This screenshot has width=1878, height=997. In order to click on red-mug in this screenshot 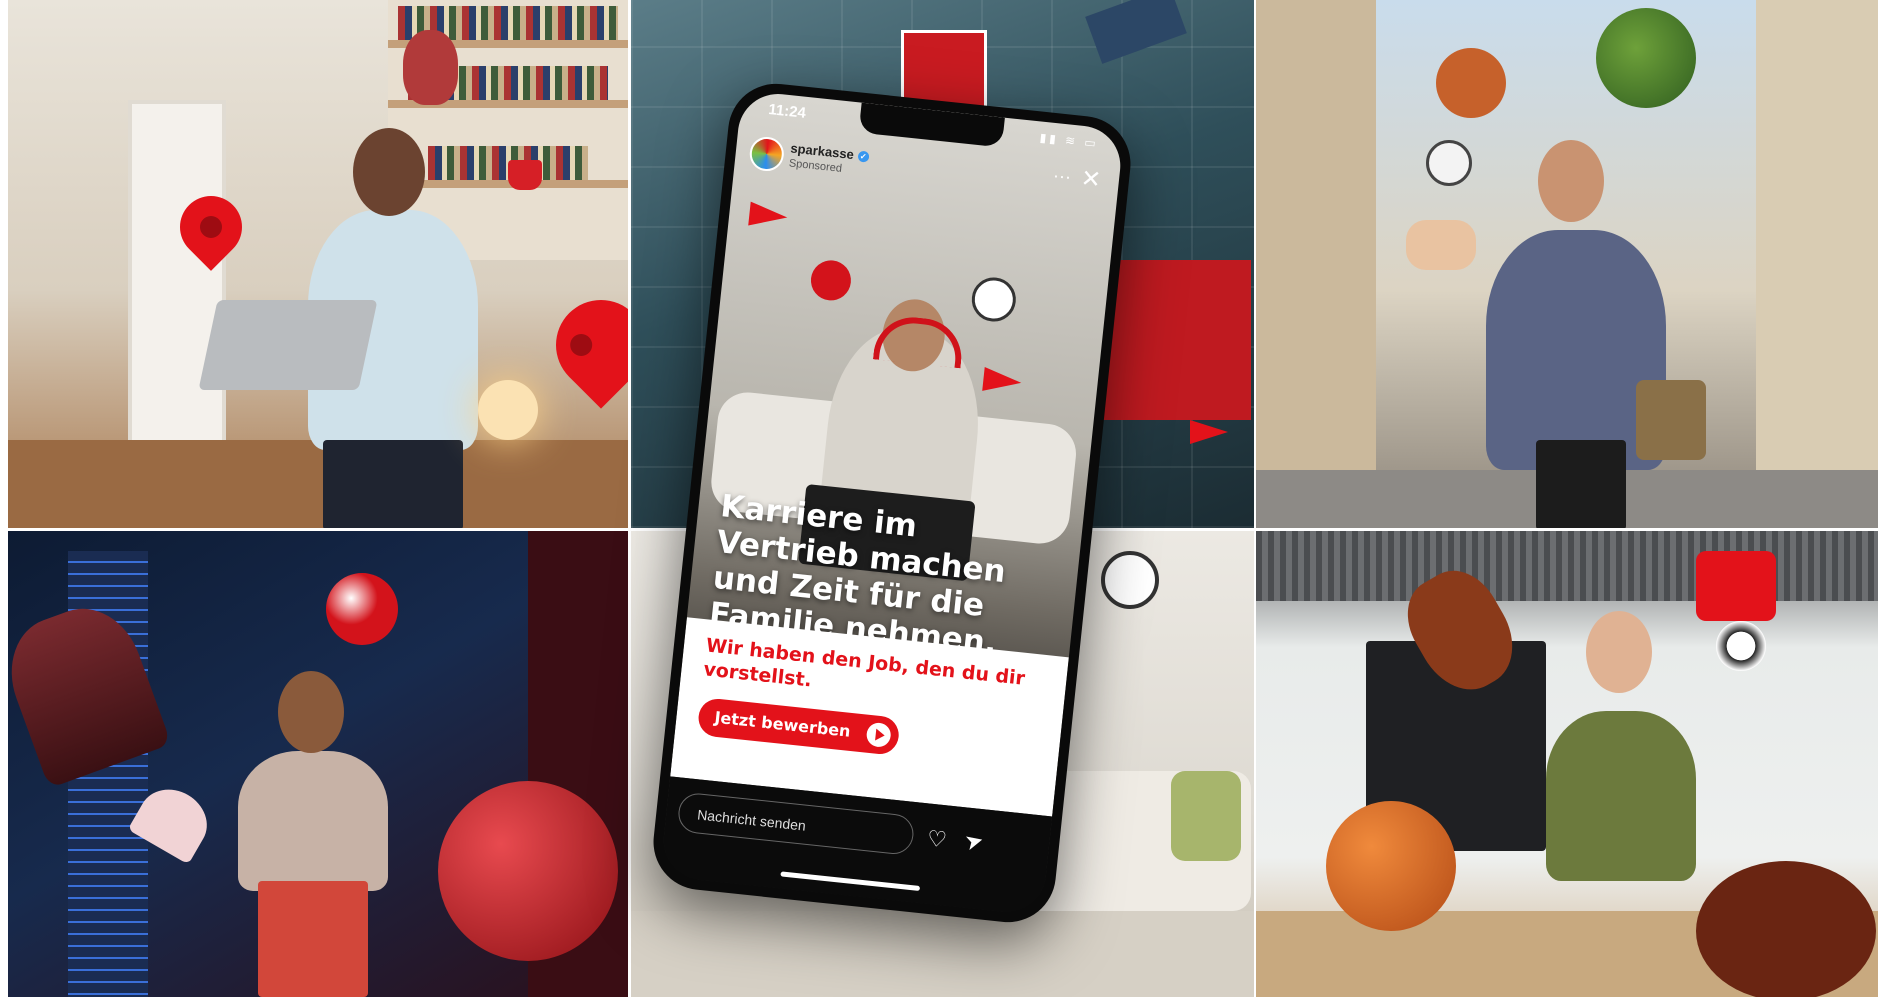, I will do `click(525, 175)`.